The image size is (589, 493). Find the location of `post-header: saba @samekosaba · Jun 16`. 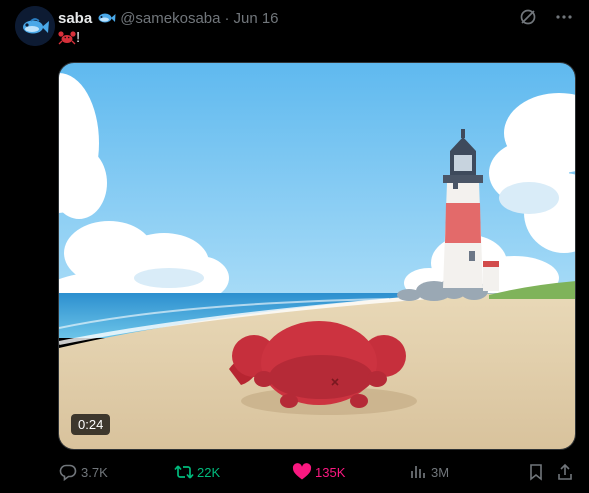

post-header: saba @samekosaba · Jun 16 is located at coordinates (168, 18).